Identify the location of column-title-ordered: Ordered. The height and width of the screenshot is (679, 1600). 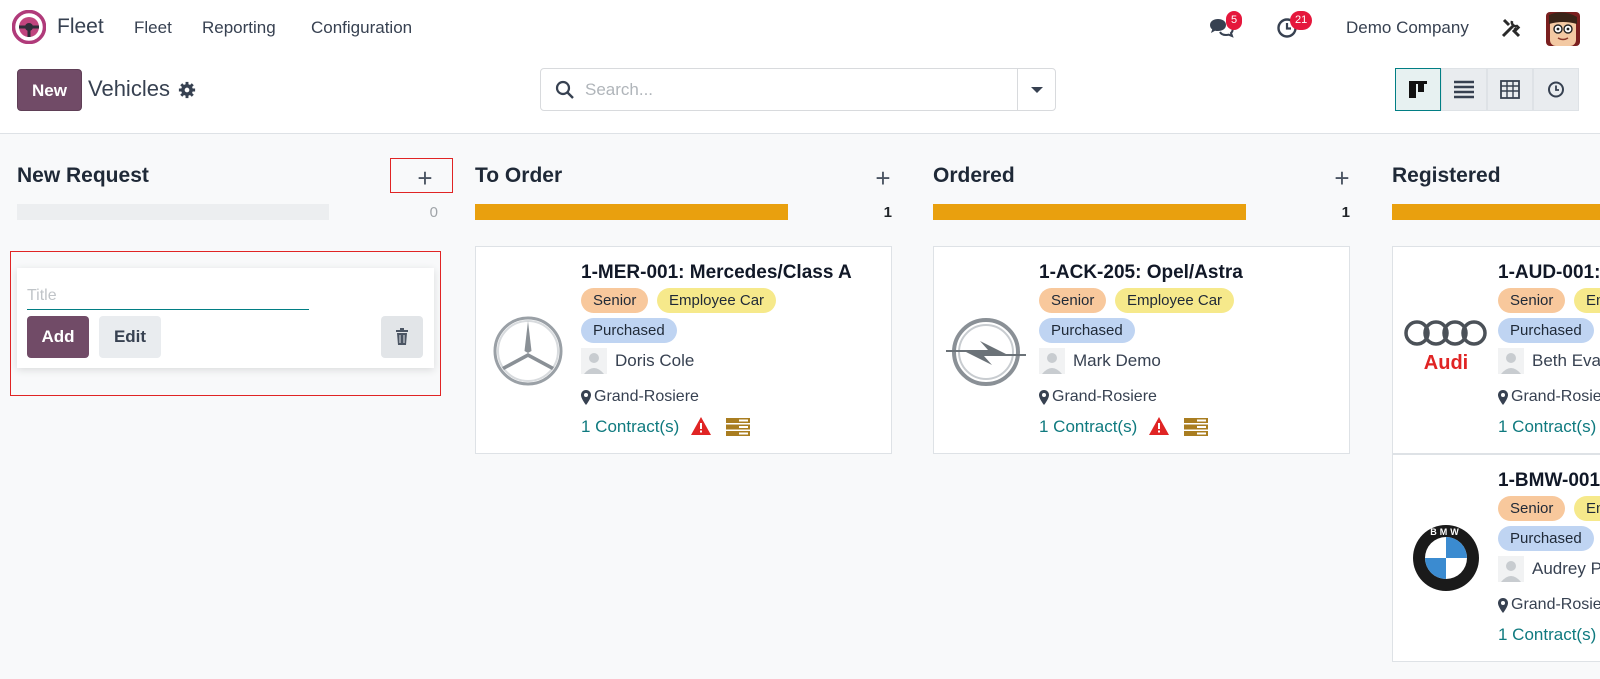
(974, 176).